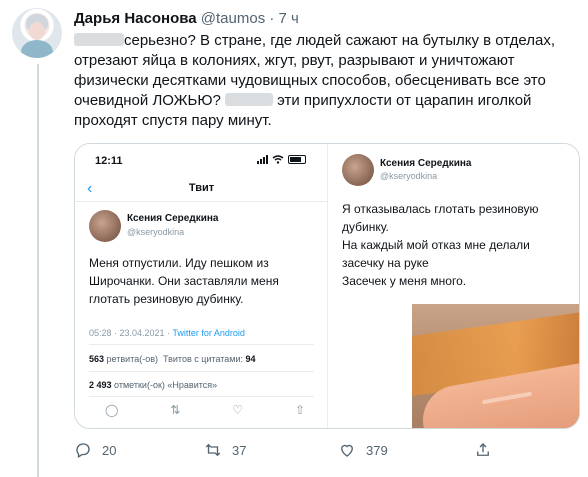 Image resolution: width=588 pixels, height=477 pixels. What do you see at coordinates (404, 100) in the screenshot?
I see `tweet-line-4b: эти припухлости от царапин иголкой` at bounding box center [404, 100].